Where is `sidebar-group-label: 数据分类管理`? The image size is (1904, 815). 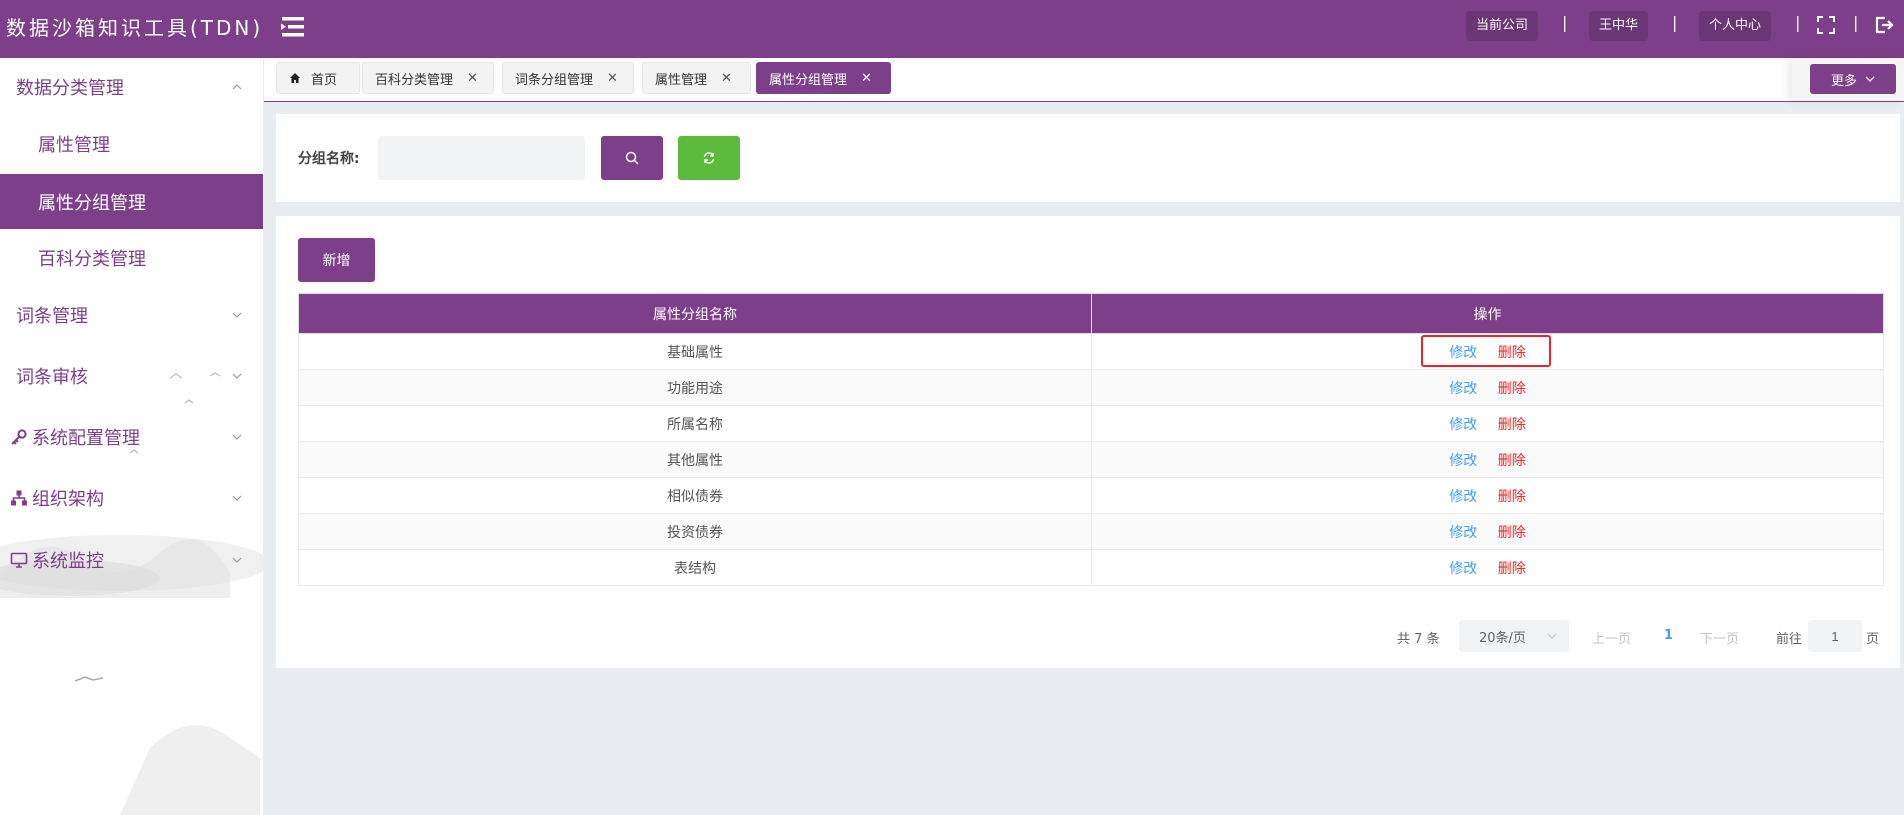
sidebar-group-label: 数据分类管理 is located at coordinates (70, 88).